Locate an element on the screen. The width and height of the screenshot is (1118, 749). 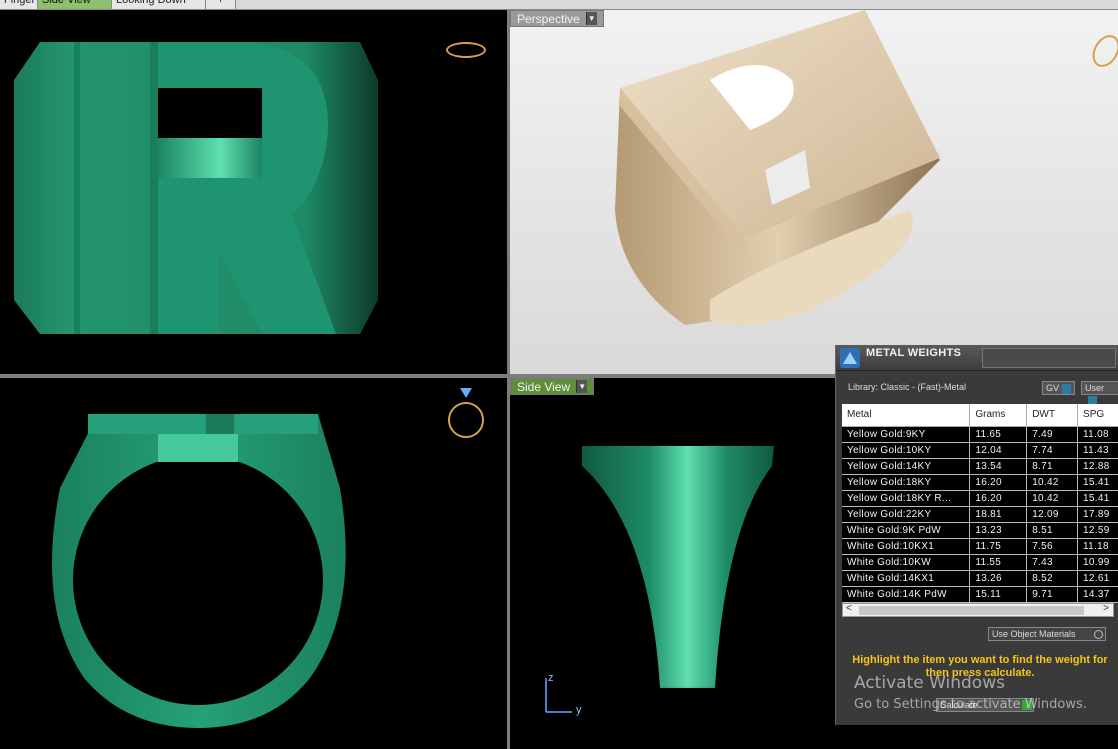
gv-toggle: GV is located at coordinates (1059, 388).